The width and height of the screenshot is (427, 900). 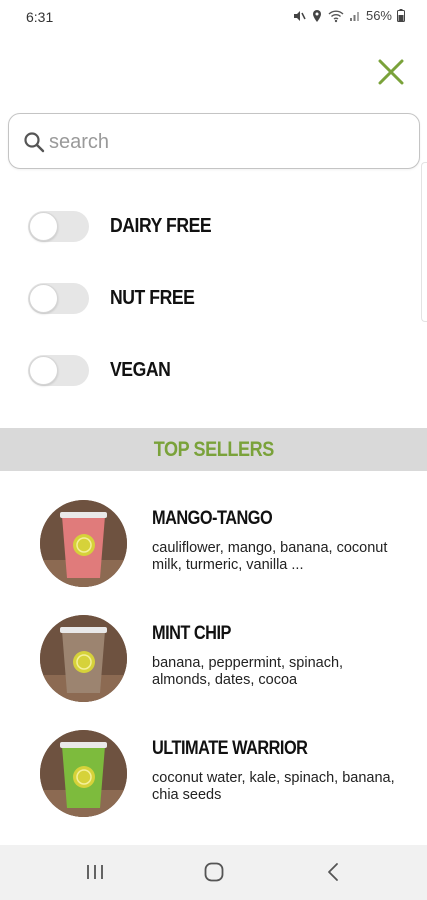 What do you see at coordinates (354, 16) in the screenshot?
I see `signal-icon` at bounding box center [354, 16].